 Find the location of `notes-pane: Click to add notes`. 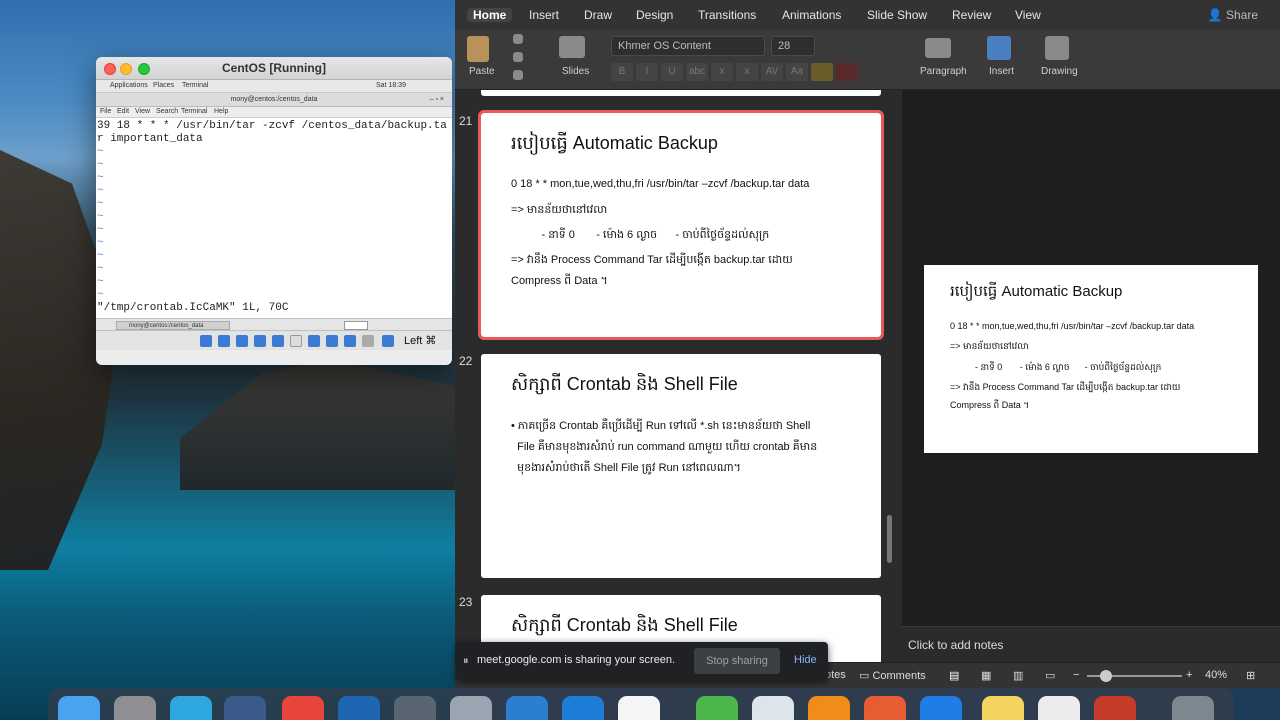

notes-pane: Click to add notes is located at coordinates (1091, 644).